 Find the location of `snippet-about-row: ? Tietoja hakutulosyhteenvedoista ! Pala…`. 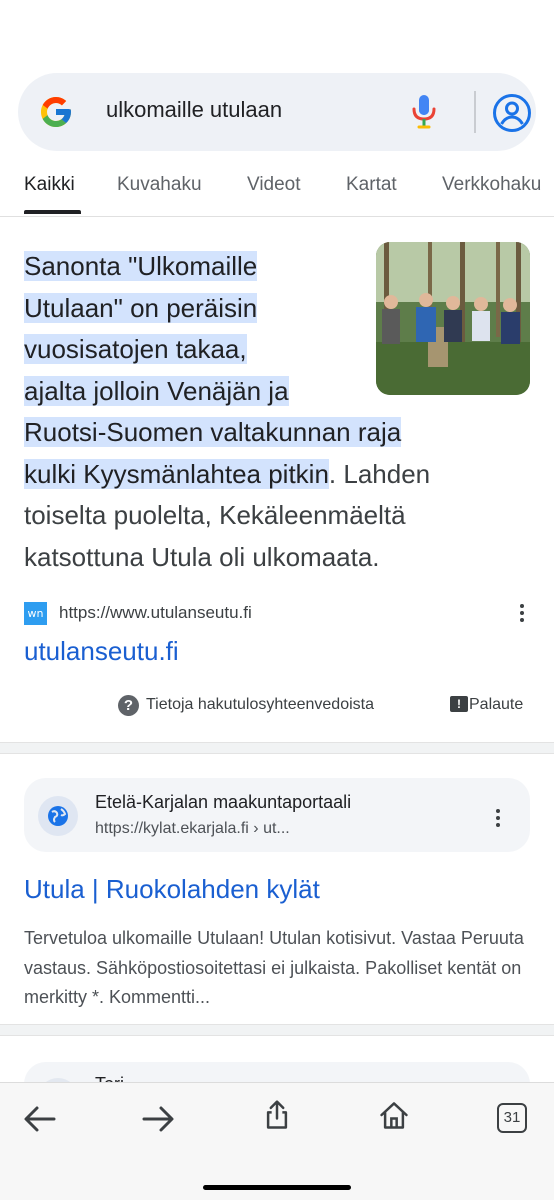

snippet-about-row: ? Tietoja hakutulosyhteenvedoista ! Pala… is located at coordinates (328, 706).